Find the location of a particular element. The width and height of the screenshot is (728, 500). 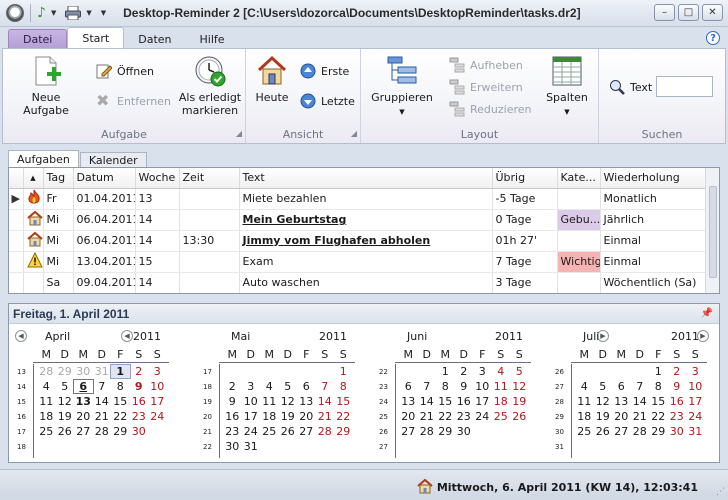

open-button: Öffnen is located at coordinates (125, 71).